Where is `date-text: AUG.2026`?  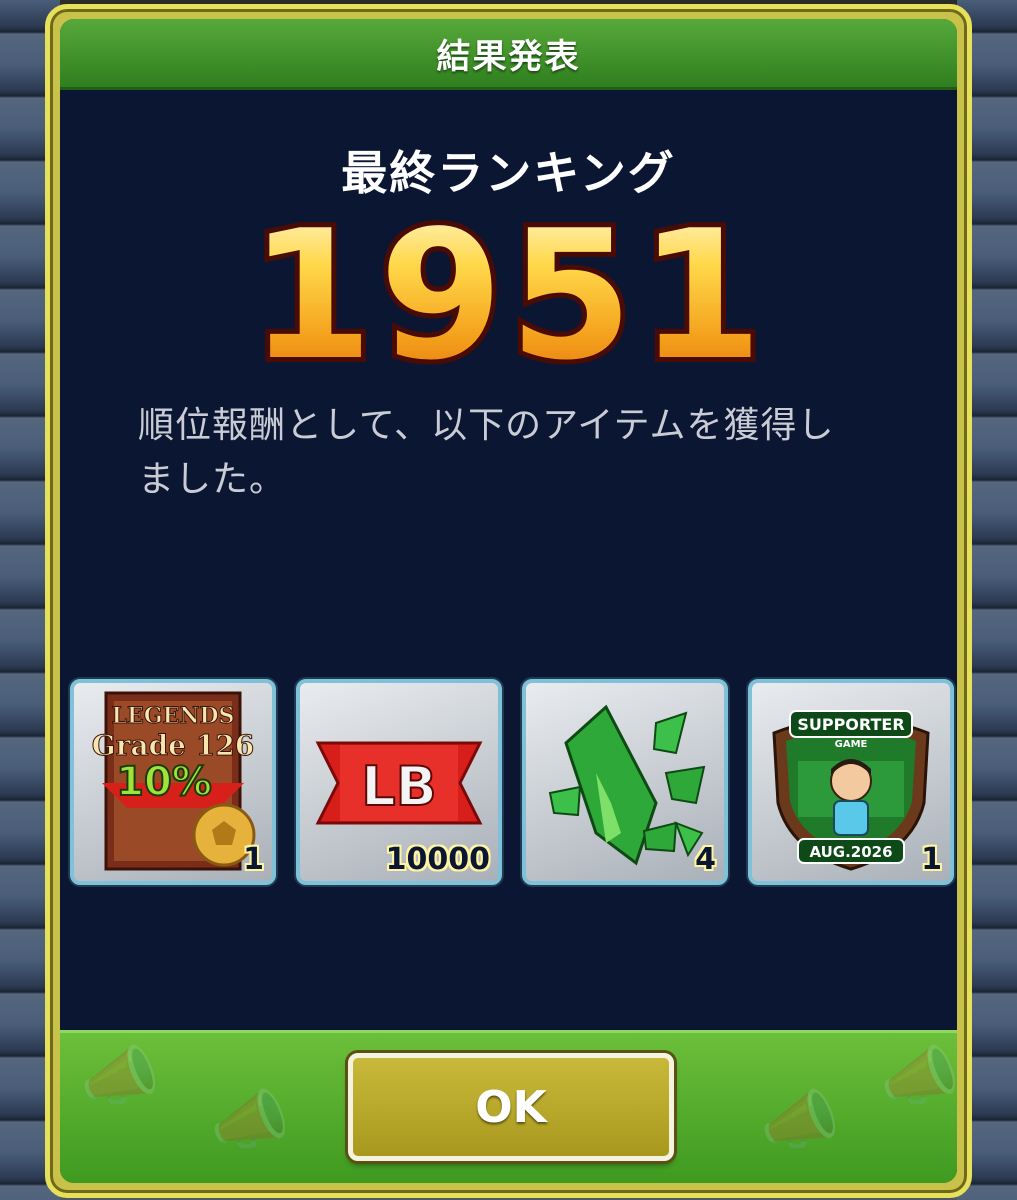
date-text: AUG.2026 is located at coordinates (850, 852).